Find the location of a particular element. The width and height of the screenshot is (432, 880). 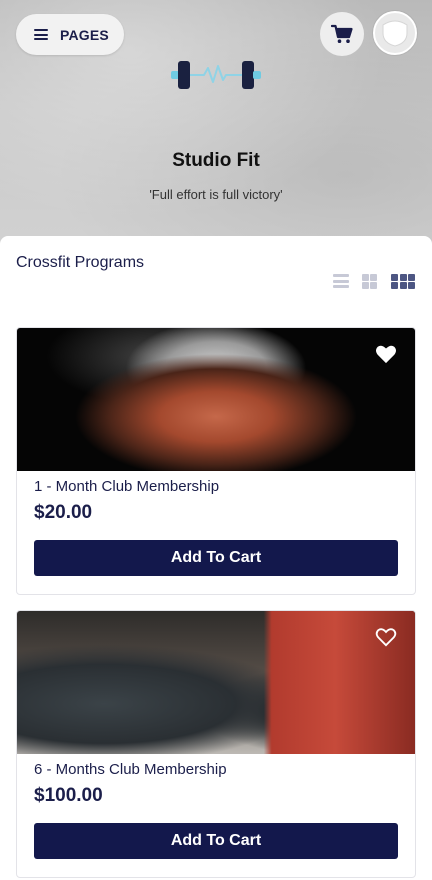

product-price: $100.00 is located at coordinates (68, 795).